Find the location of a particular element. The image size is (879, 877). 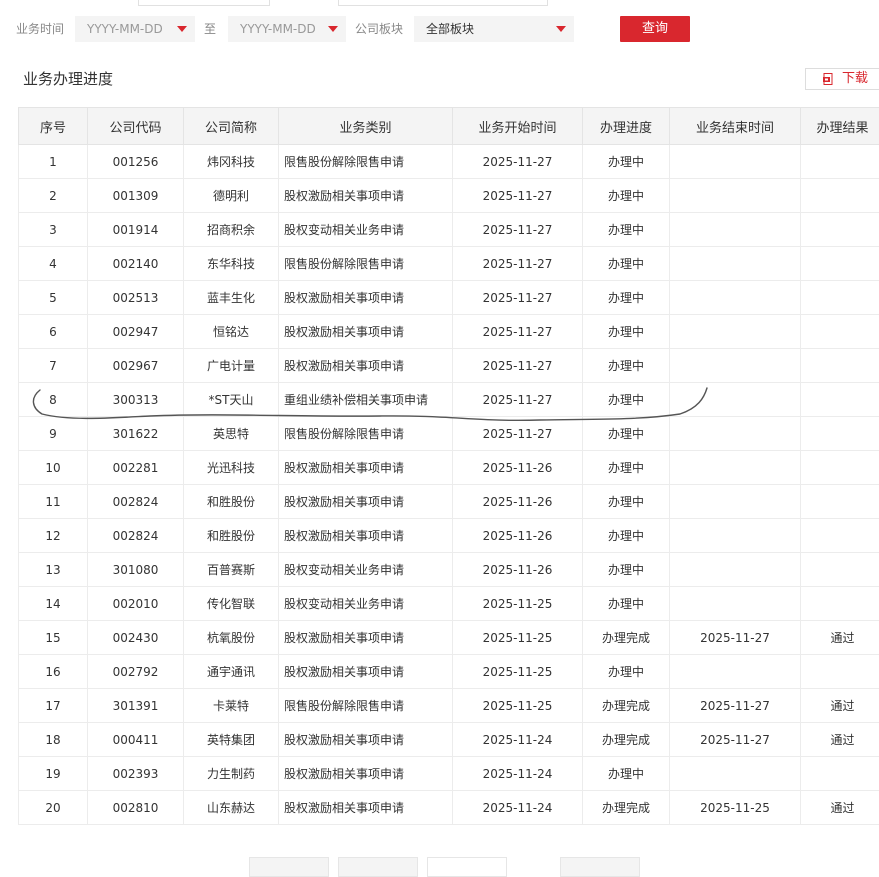

table-row: 8300313*ST天山重组业绩补偿相关事项申请2025-11-27办理中 is located at coordinates (449, 400).